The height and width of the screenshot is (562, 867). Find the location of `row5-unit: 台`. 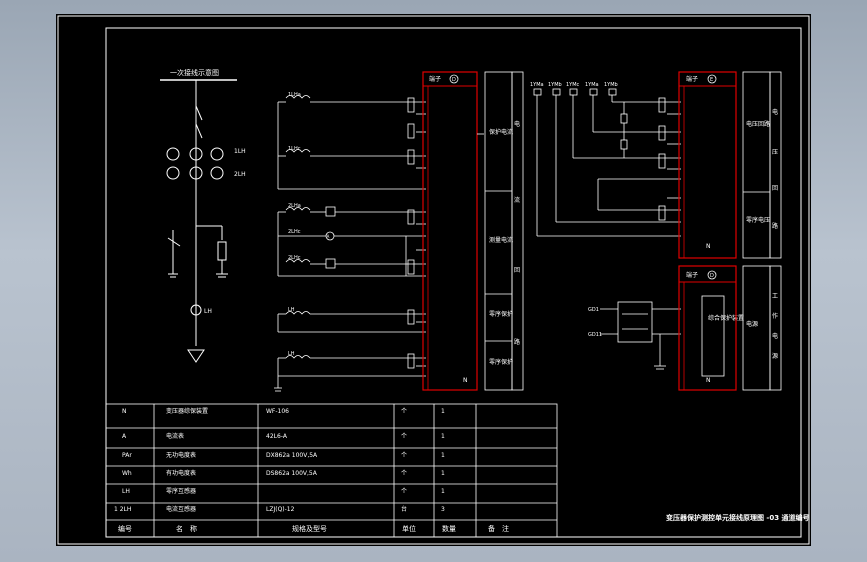

row5-unit: 台 is located at coordinates (404, 509).